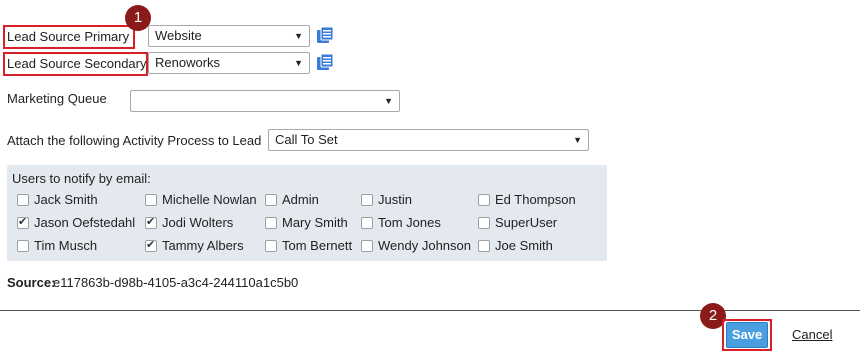  I want to click on notify-user-label: Wendy Johnson, so click(424, 245).